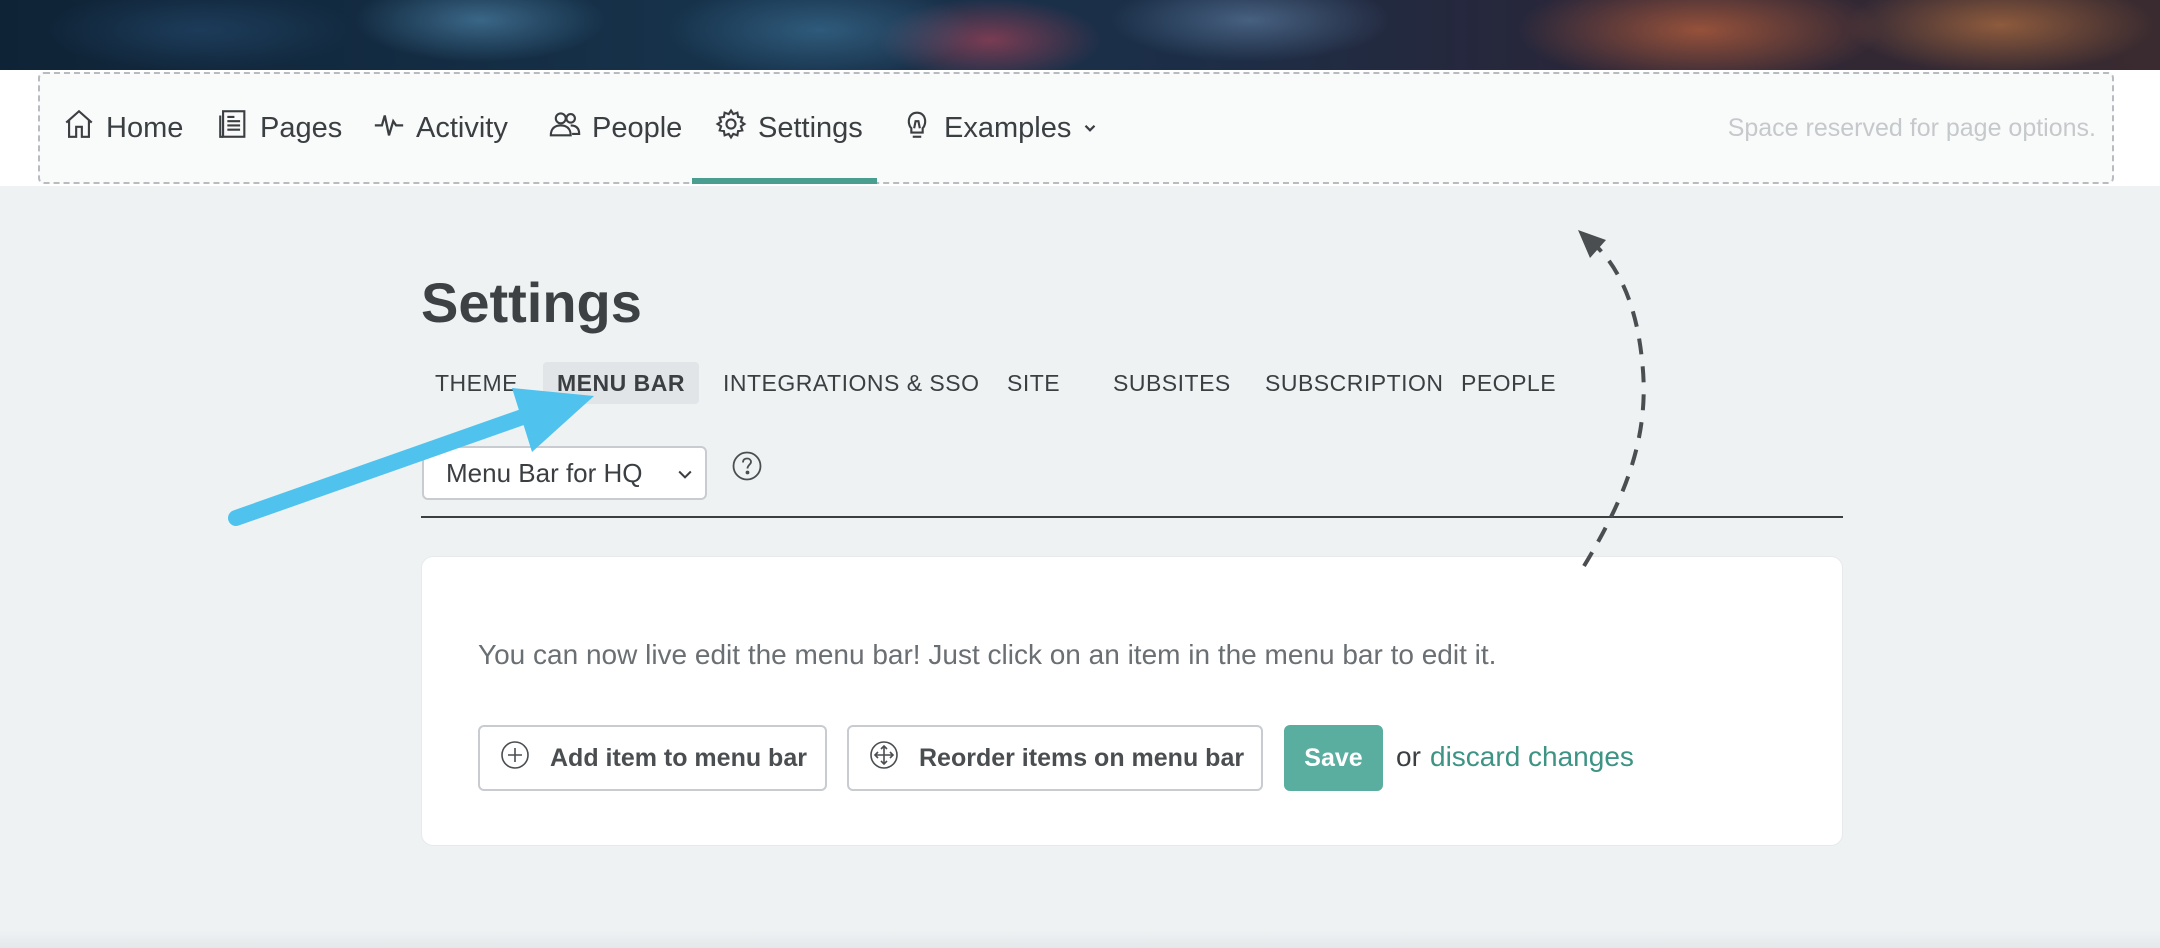 This screenshot has height=948, width=2160. I want to click on tab-menu-bar: MENU BAR, so click(621, 383).